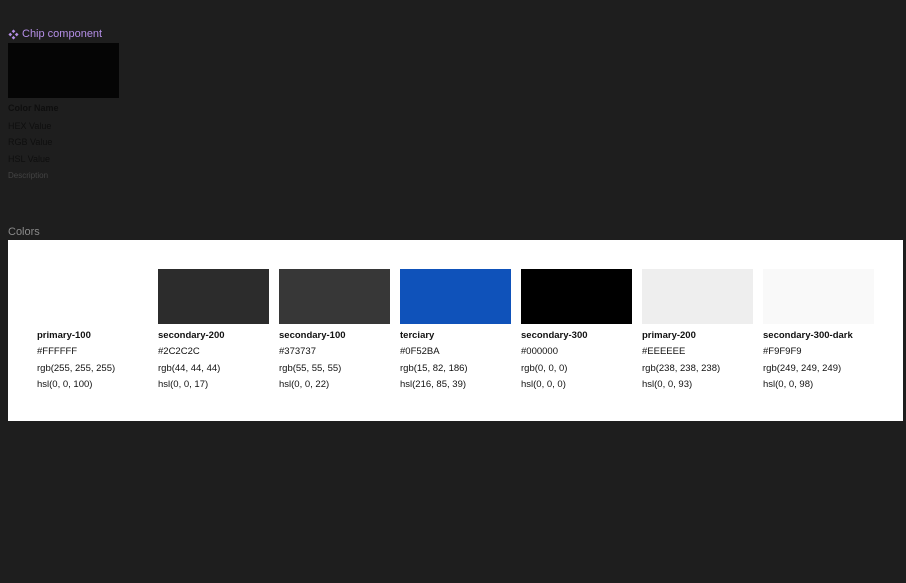 The height and width of the screenshot is (583, 906). I want to click on color-rgb: rgb(0, 0, 0), so click(544, 368).